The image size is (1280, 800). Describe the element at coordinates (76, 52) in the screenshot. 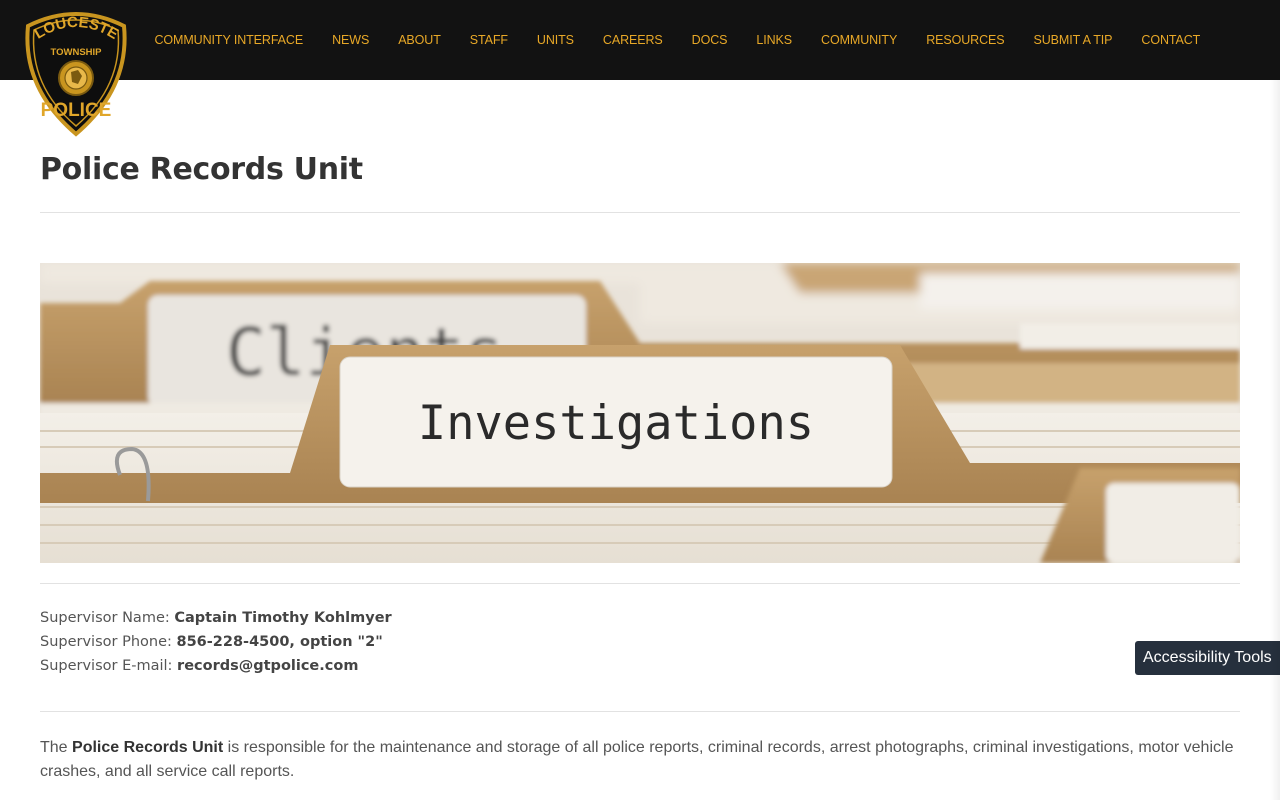

I see `svg-text: TOWNSHIP` at that location.